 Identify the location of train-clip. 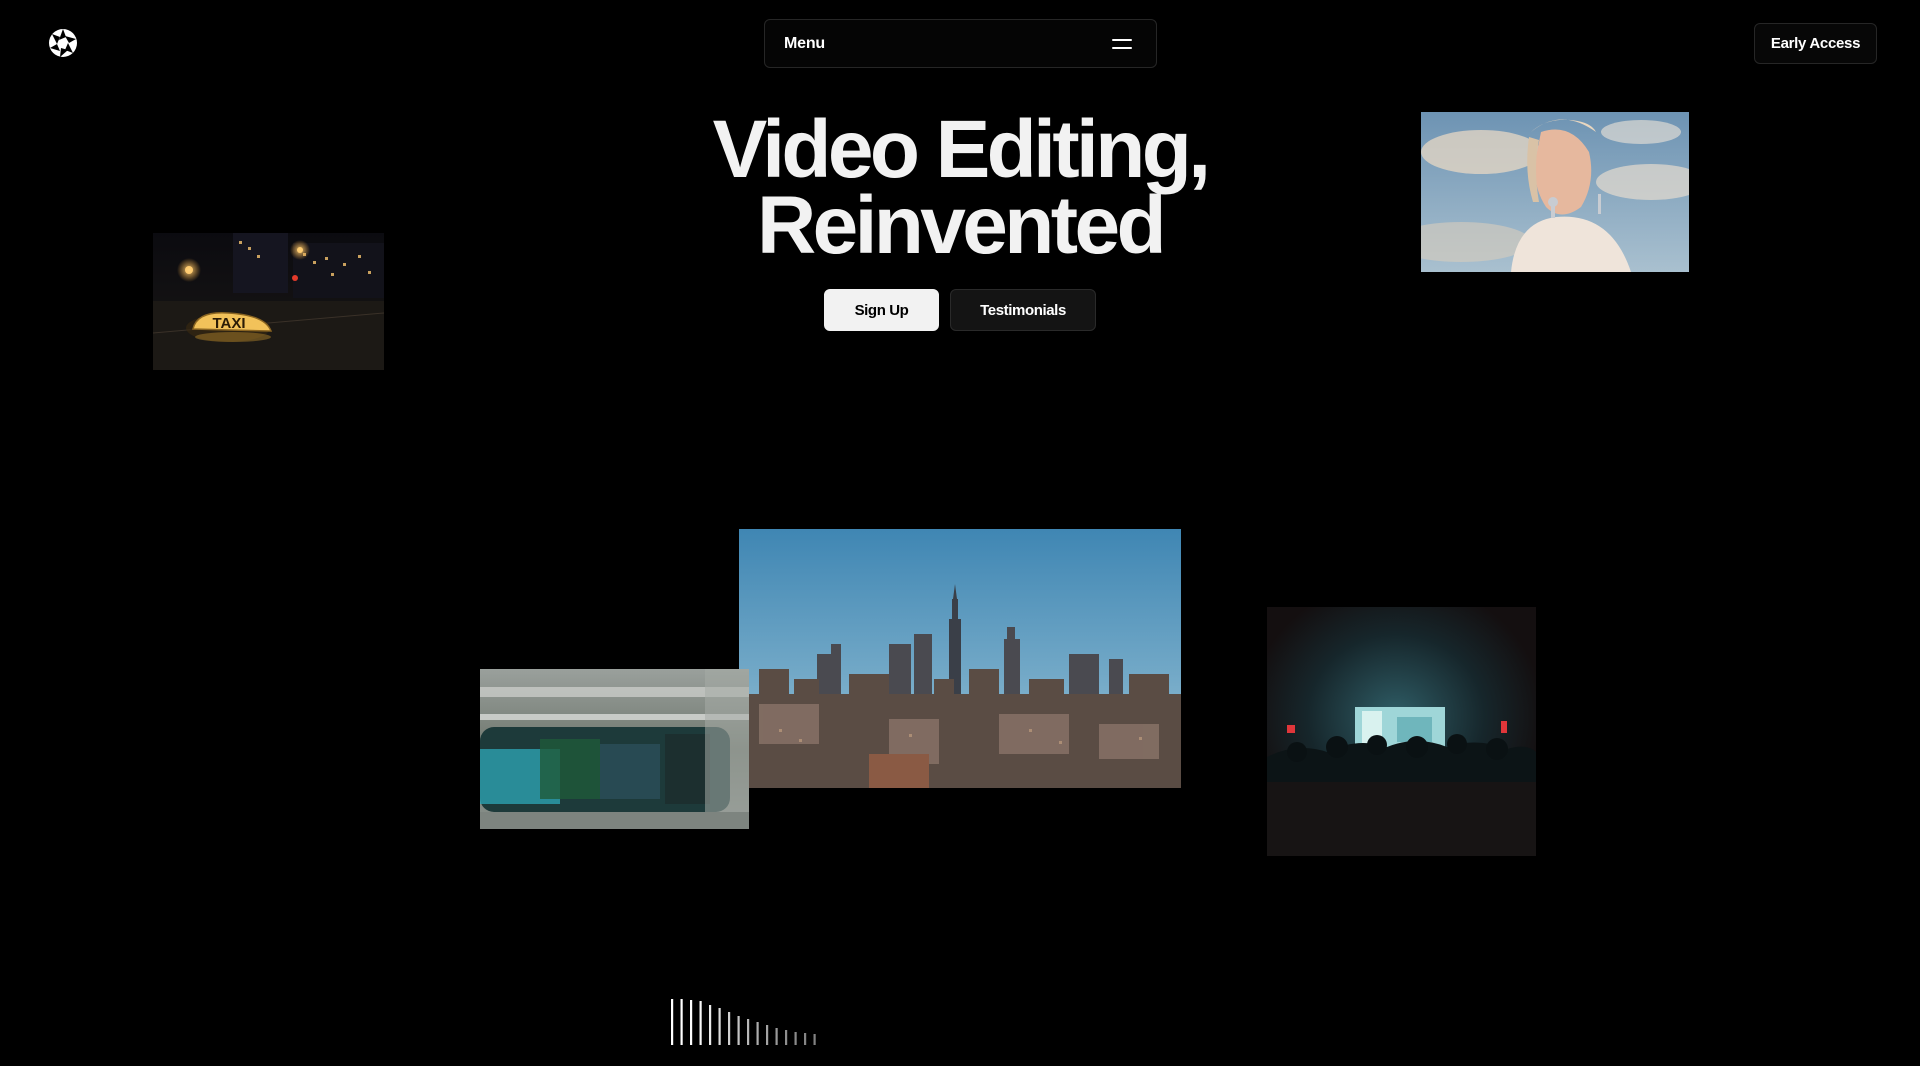
(614, 749).